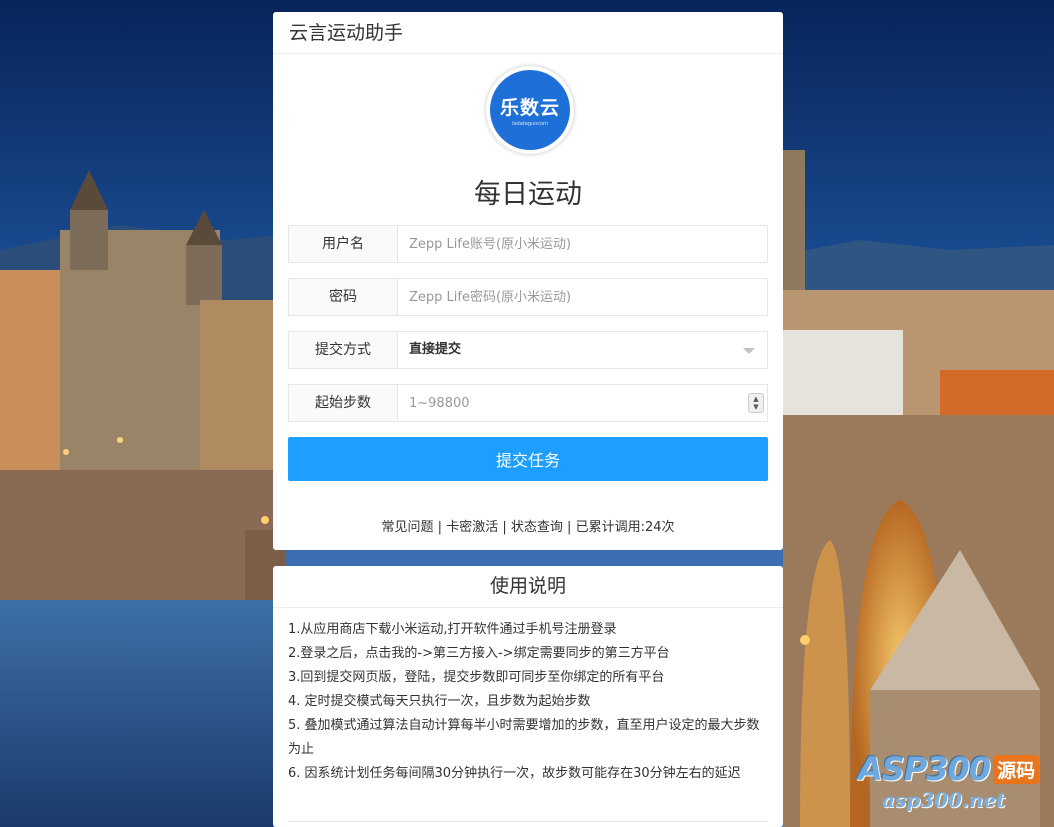 This screenshot has width=1054, height=827. I want to click on logo-subtext: ledataguocom, so click(530, 124).